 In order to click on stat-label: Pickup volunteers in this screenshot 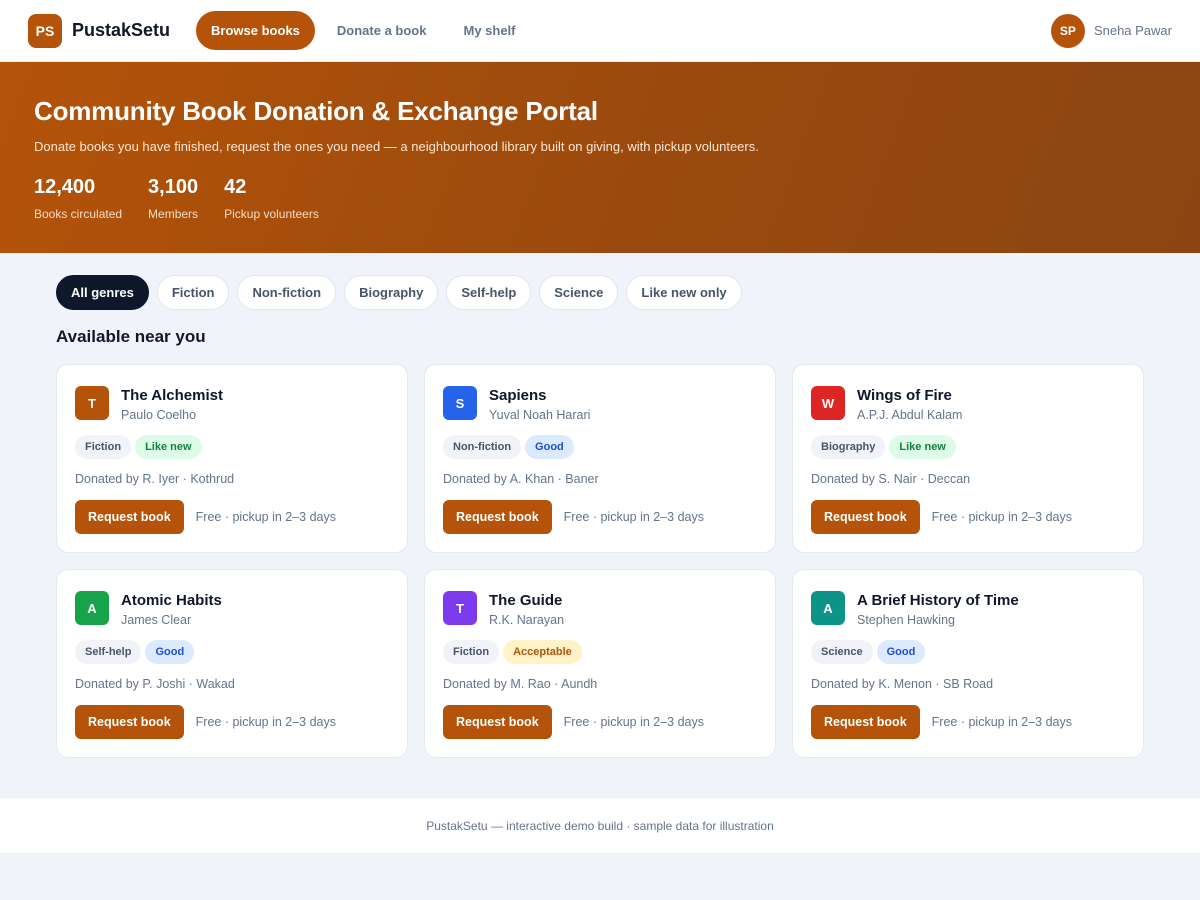, I will do `click(271, 214)`.